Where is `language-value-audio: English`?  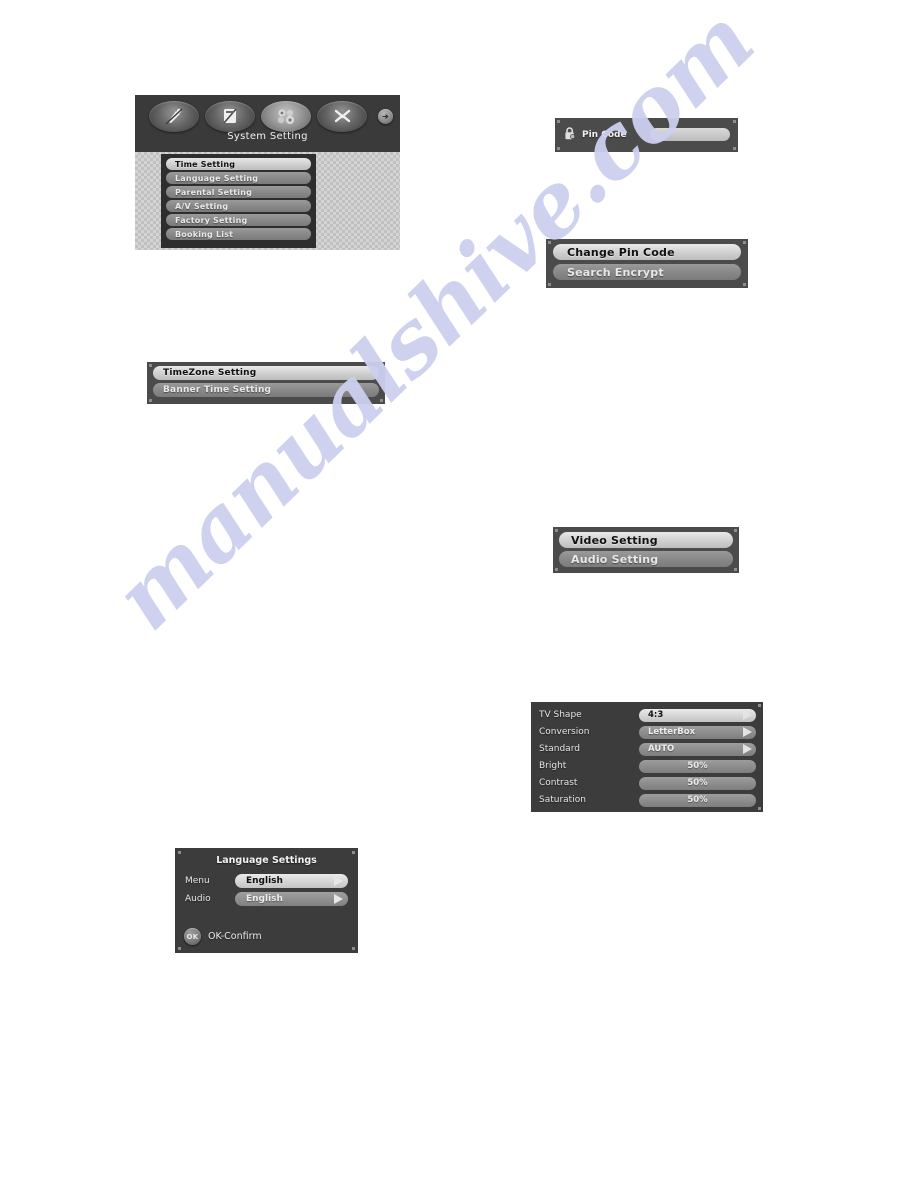
language-value-audio: English is located at coordinates (291, 898).